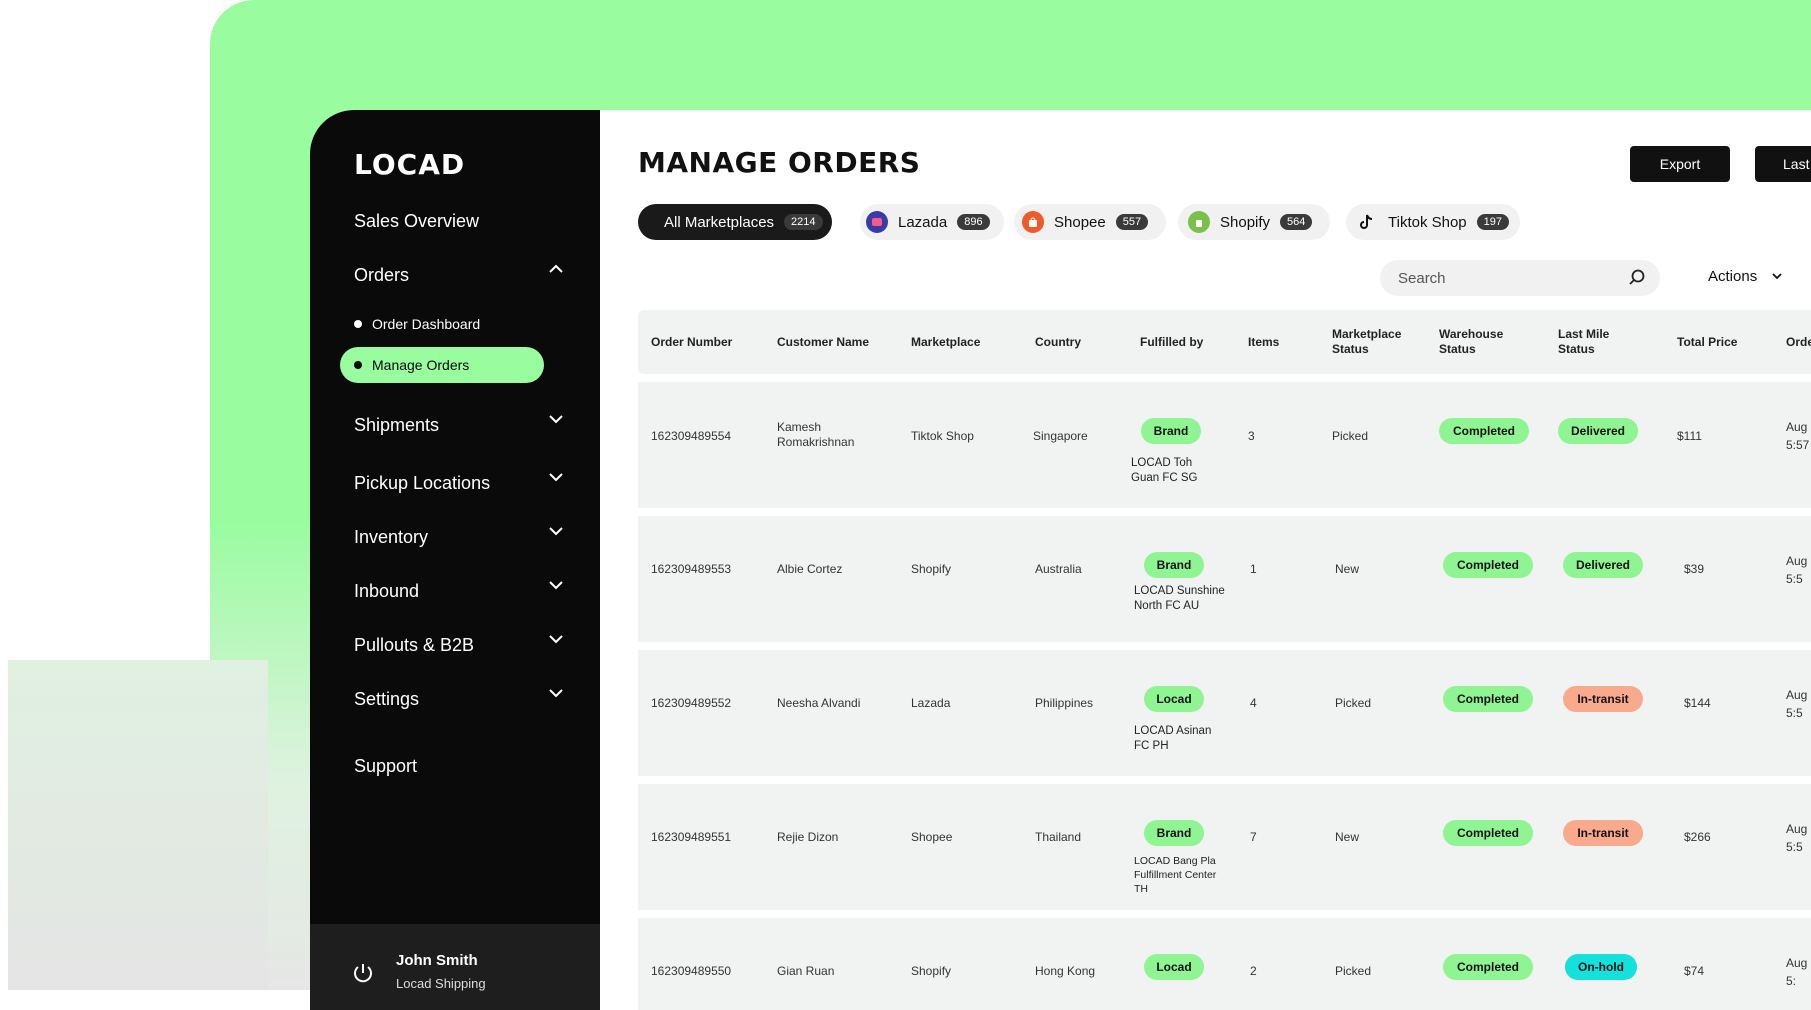 Image resolution: width=1811 pixels, height=1010 pixels. I want to click on column-header: Fulfilled by, so click(1185, 342).